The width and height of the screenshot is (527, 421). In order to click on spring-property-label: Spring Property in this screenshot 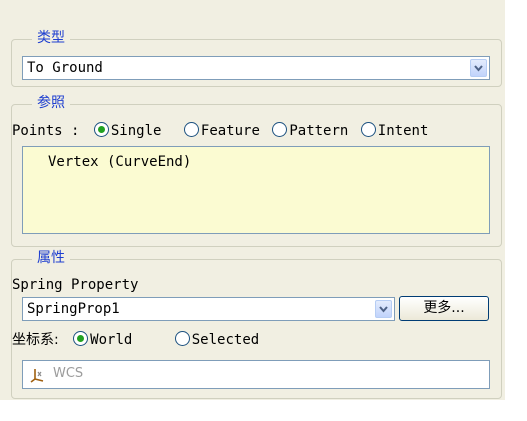, I will do `click(75, 285)`.